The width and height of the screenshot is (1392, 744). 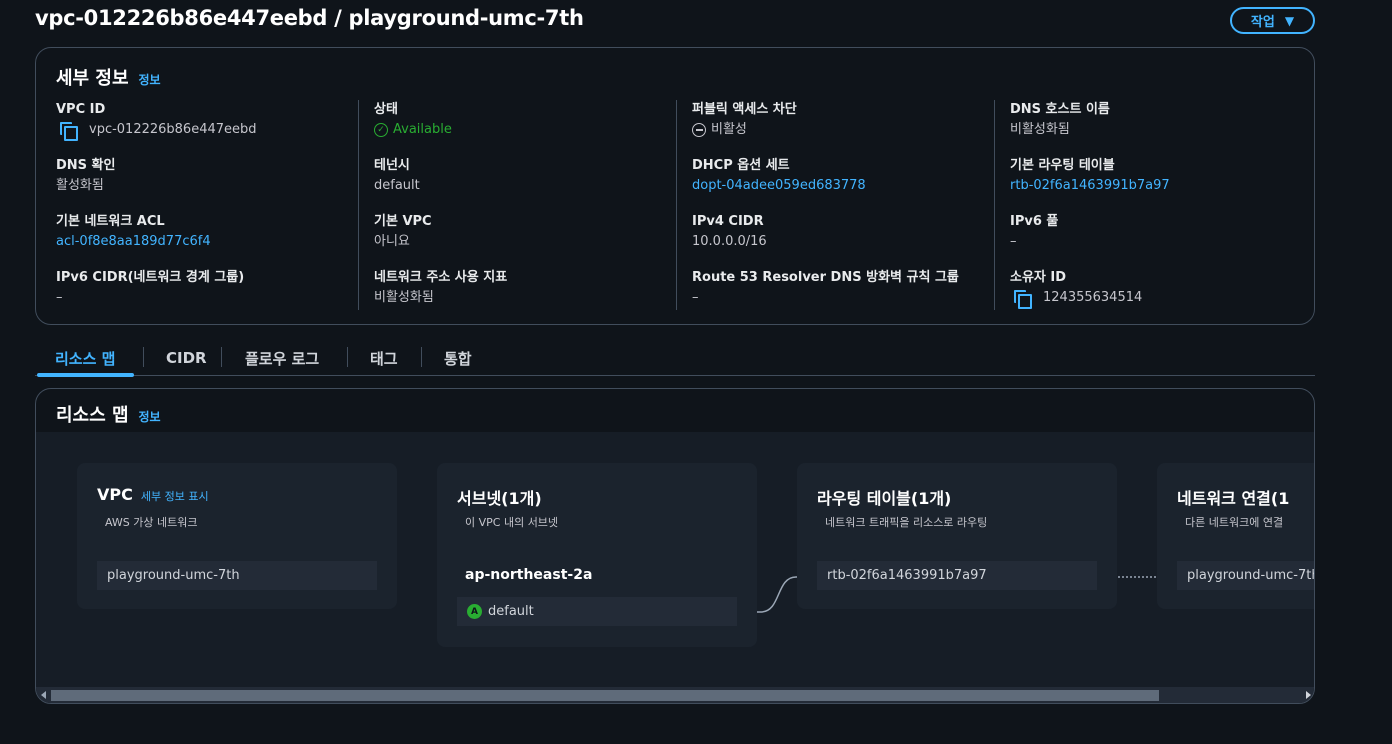 I want to click on route-tables-node-title: 라우팅 테이블(1개), so click(x=884, y=498).